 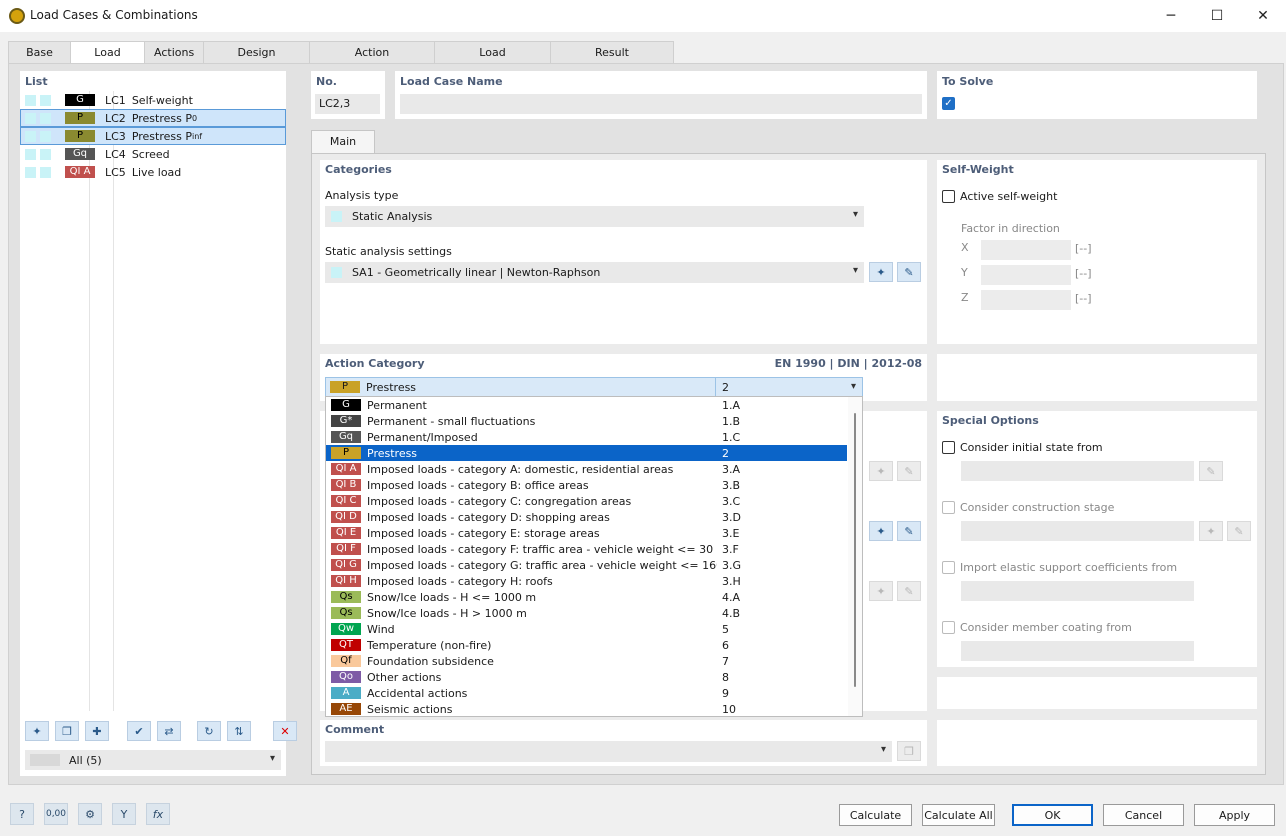 What do you see at coordinates (586, 405) in the screenshot?
I see `dropdown-option: G Permanent 1.A` at bounding box center [586, 405].